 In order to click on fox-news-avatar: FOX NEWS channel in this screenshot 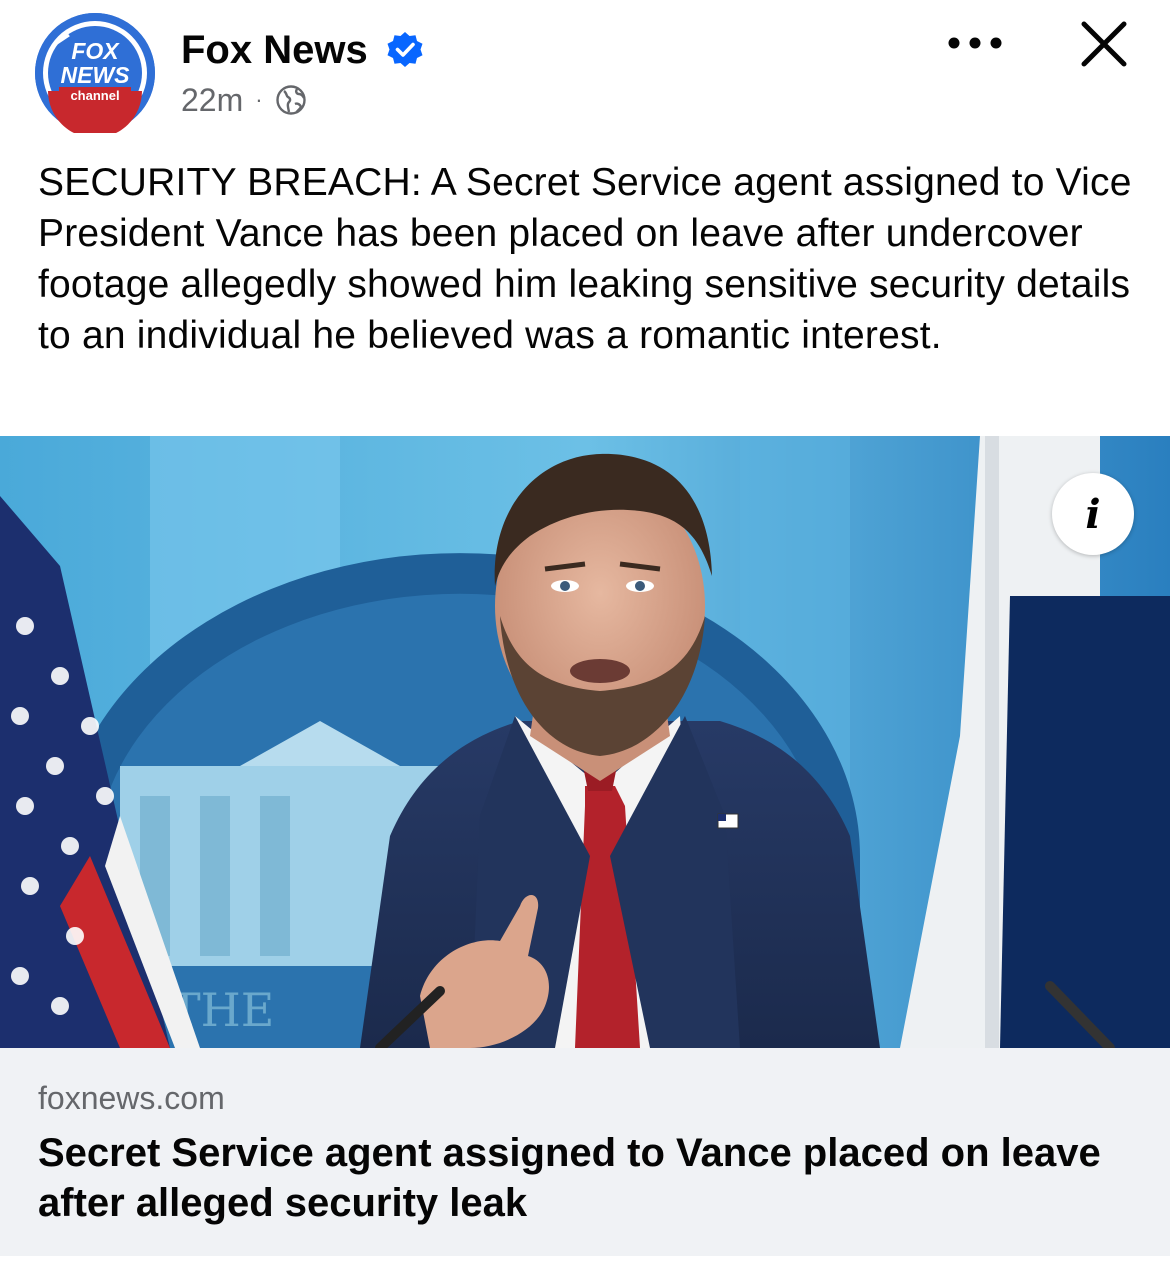, I will do `click(95, 73)`.